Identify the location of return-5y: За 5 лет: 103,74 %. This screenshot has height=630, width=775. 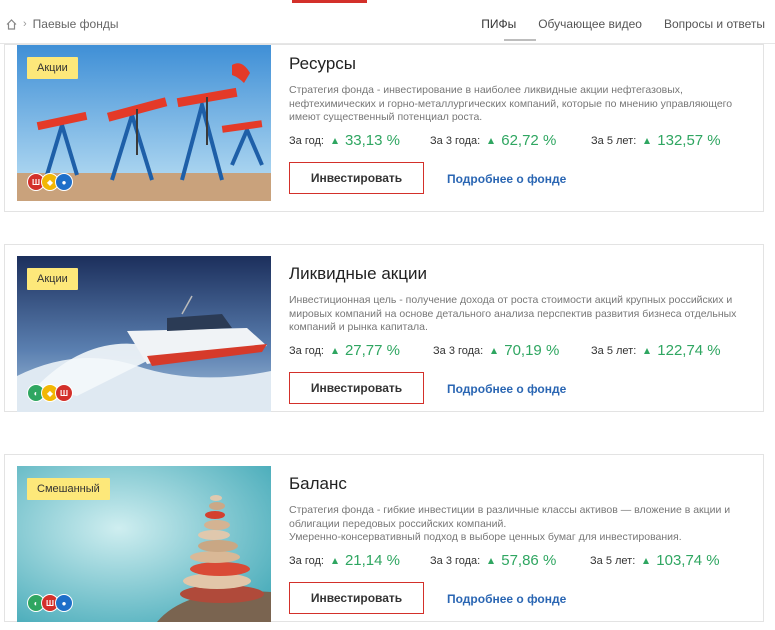
(655, 560).